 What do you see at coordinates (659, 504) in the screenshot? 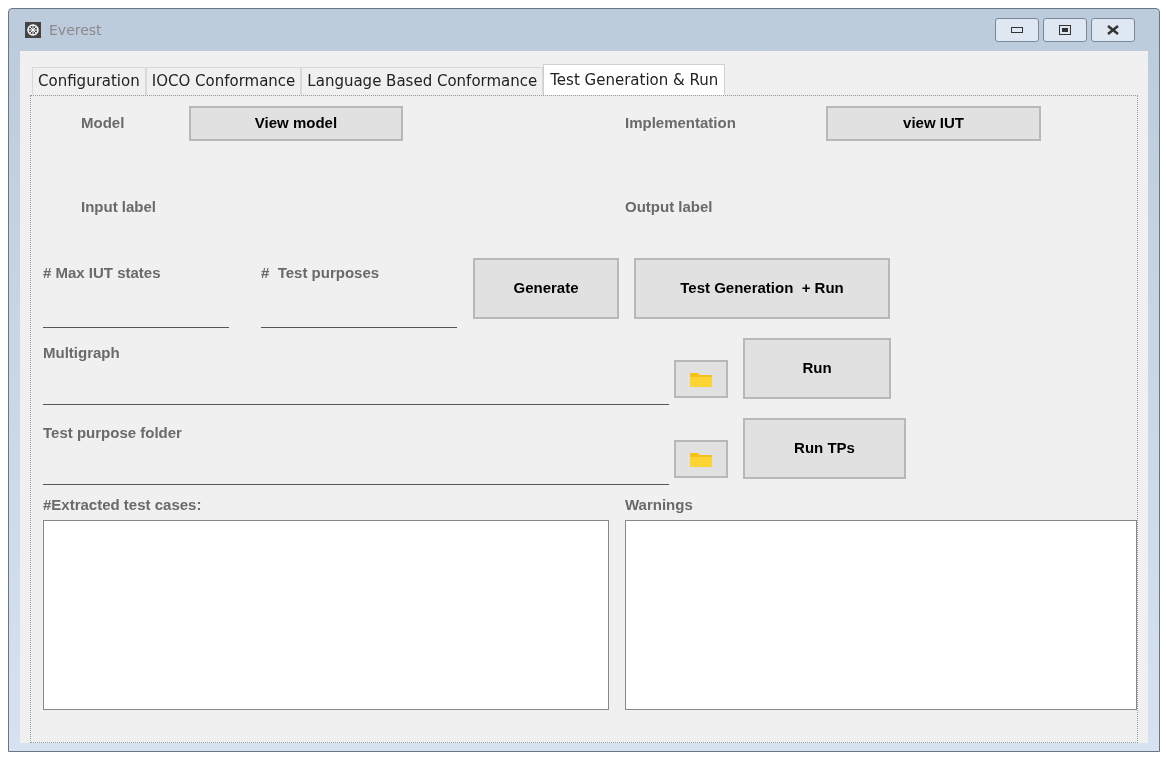
I see `field-label: Warnings` at bounding box center [659, 504].